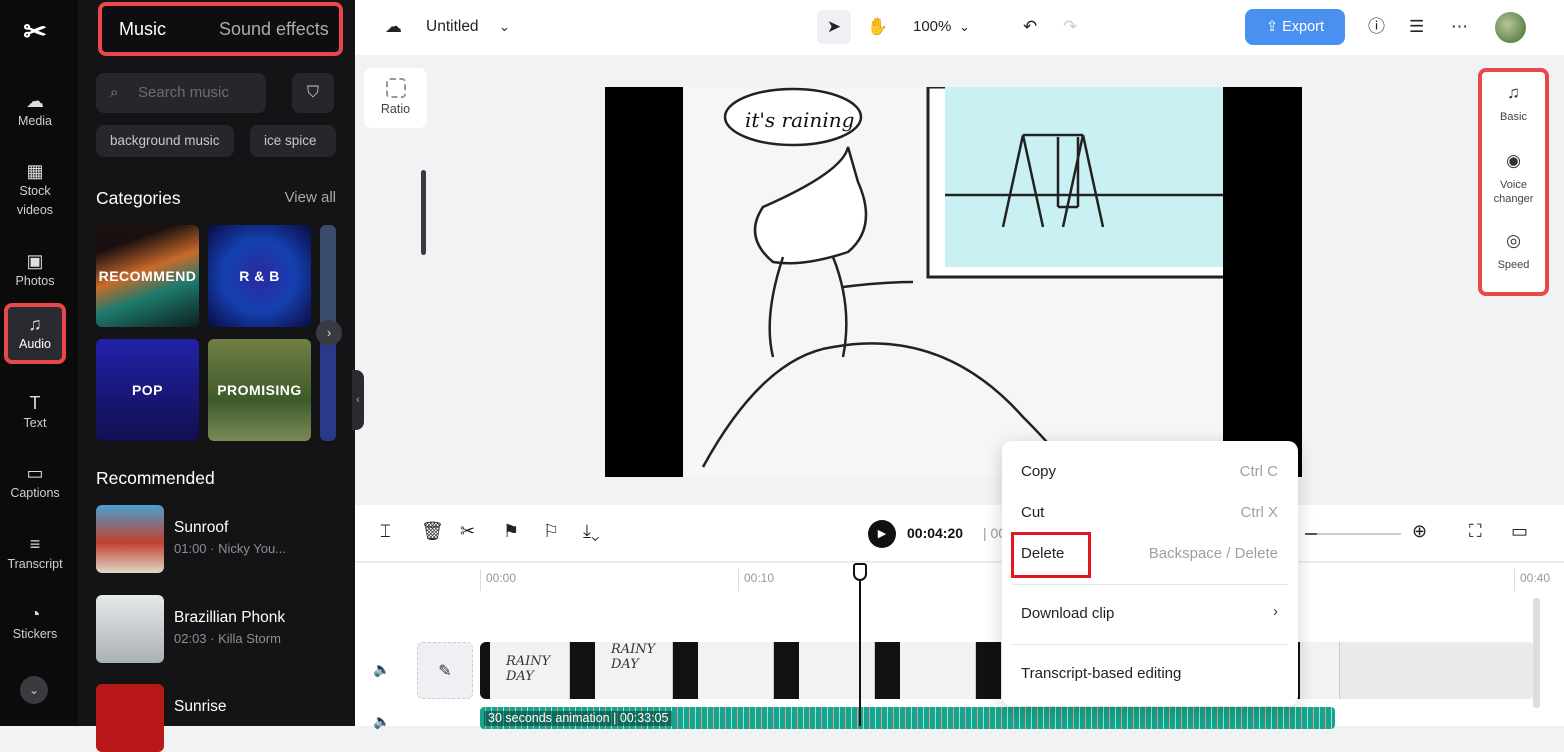 The width and height of the screenshot is (1564, 752). What do you see at coordinates (1032, 512) in the screenshot?
I see `menu-cut: Cut` at bounding box center [1032, 512].